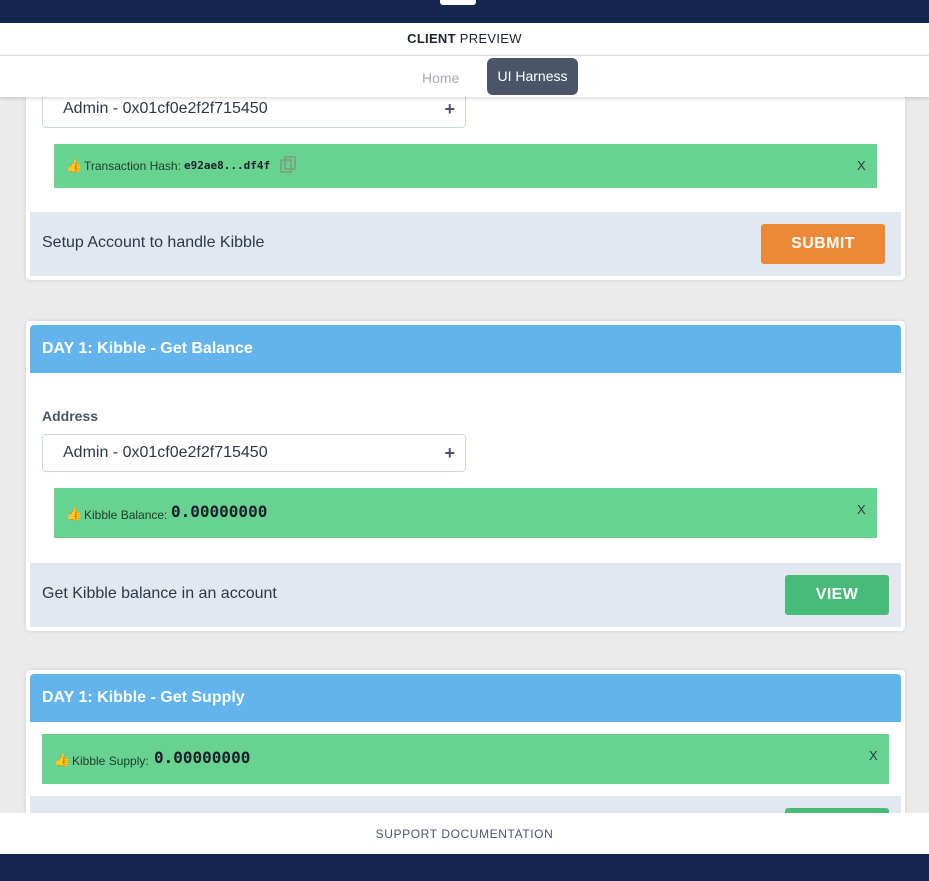 The image size is (929, 881). Describe the element at coordinates (227, 165) in the screenshot. I see `transaction-hash-value: e92ae8...df4f` at that location.